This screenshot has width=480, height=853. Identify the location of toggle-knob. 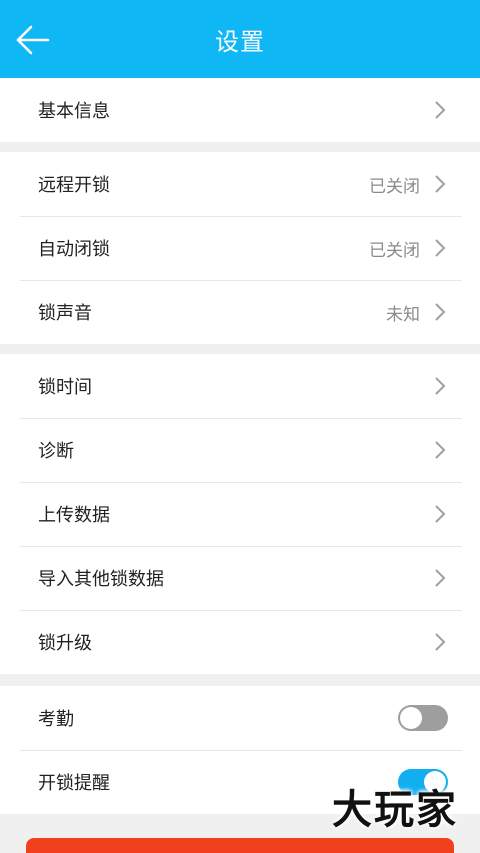
(411, 718).